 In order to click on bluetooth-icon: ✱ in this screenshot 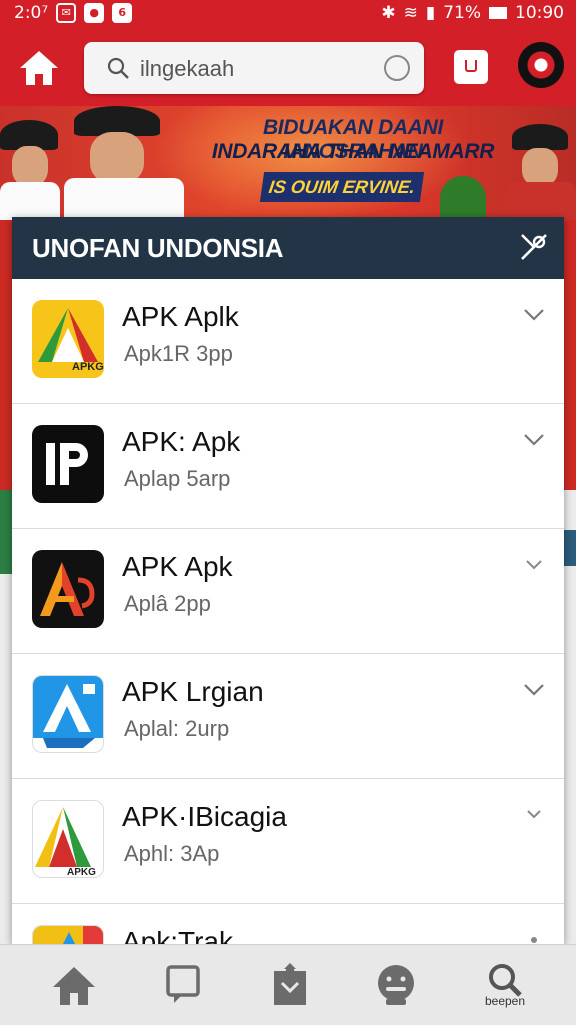, I will do `click(388, 13)`.